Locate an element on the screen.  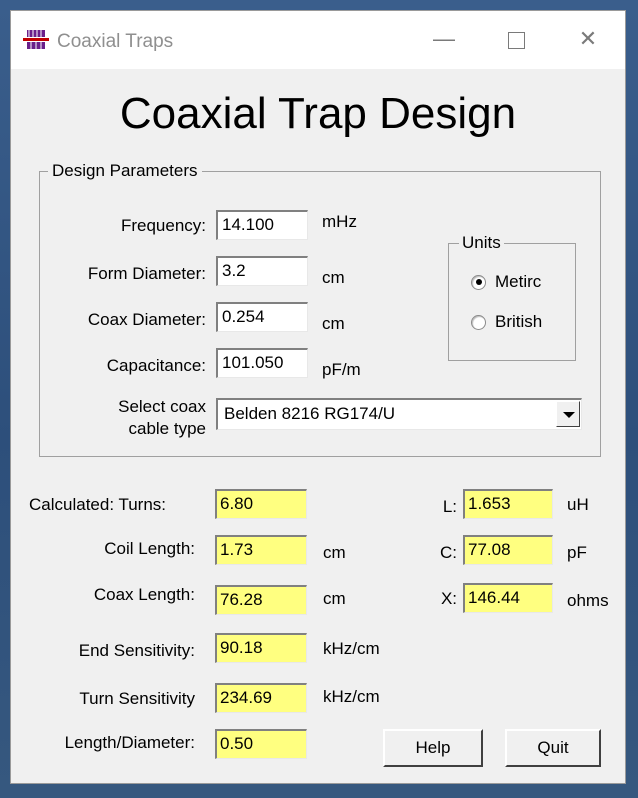
window-title: Coaxial Traps is located at coordinates (115, 41).